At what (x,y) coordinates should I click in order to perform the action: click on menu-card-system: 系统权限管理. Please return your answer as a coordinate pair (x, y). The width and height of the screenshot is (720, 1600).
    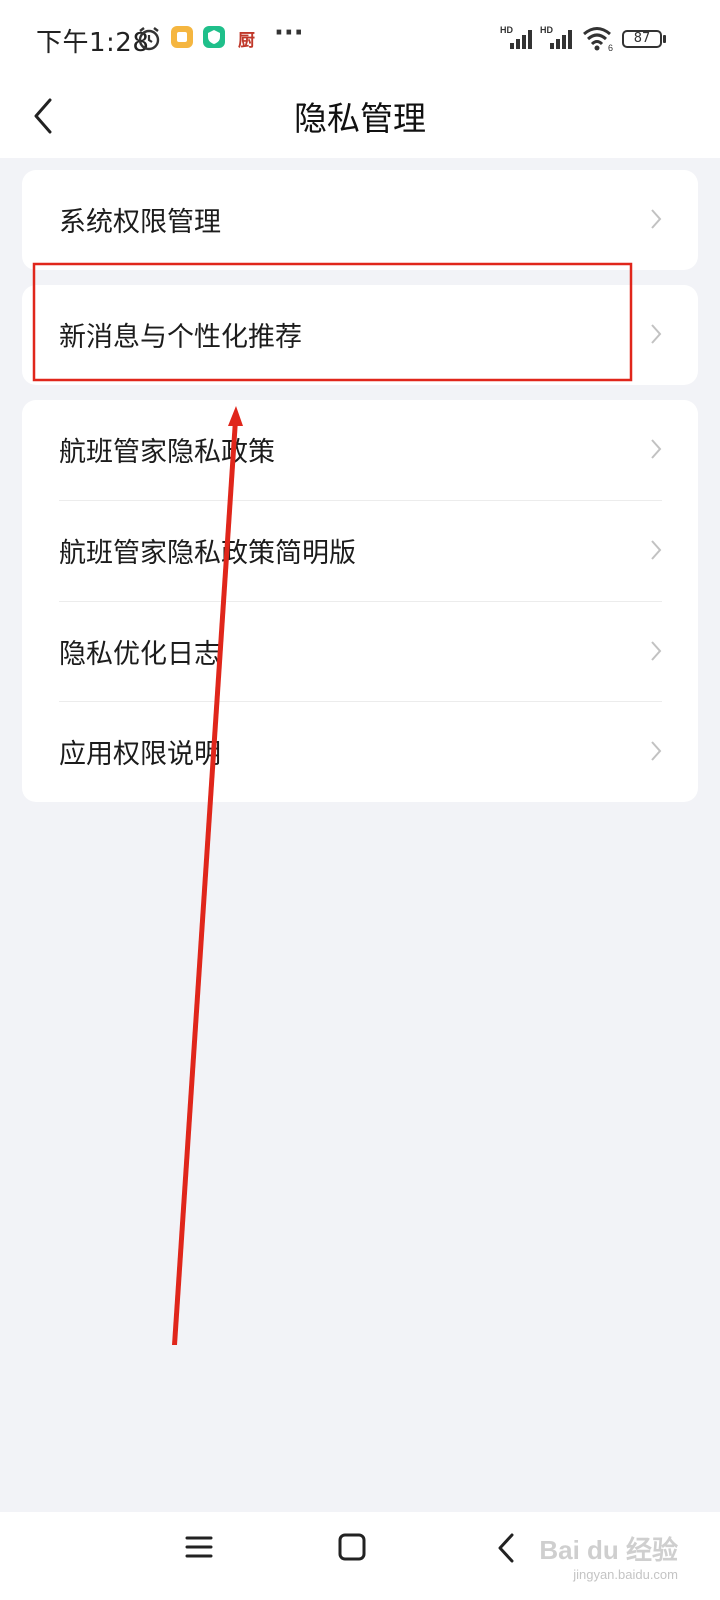
    Looking at the image, I should click on (360, 220).